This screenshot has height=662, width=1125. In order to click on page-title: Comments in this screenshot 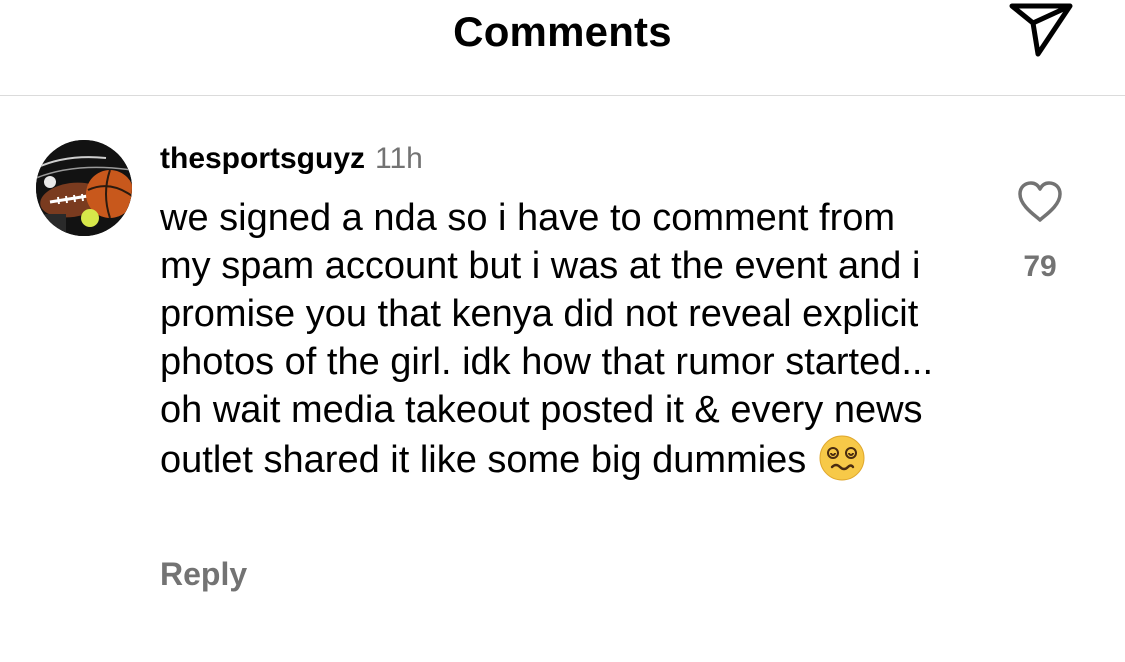, I will do `click(562, 31)`.